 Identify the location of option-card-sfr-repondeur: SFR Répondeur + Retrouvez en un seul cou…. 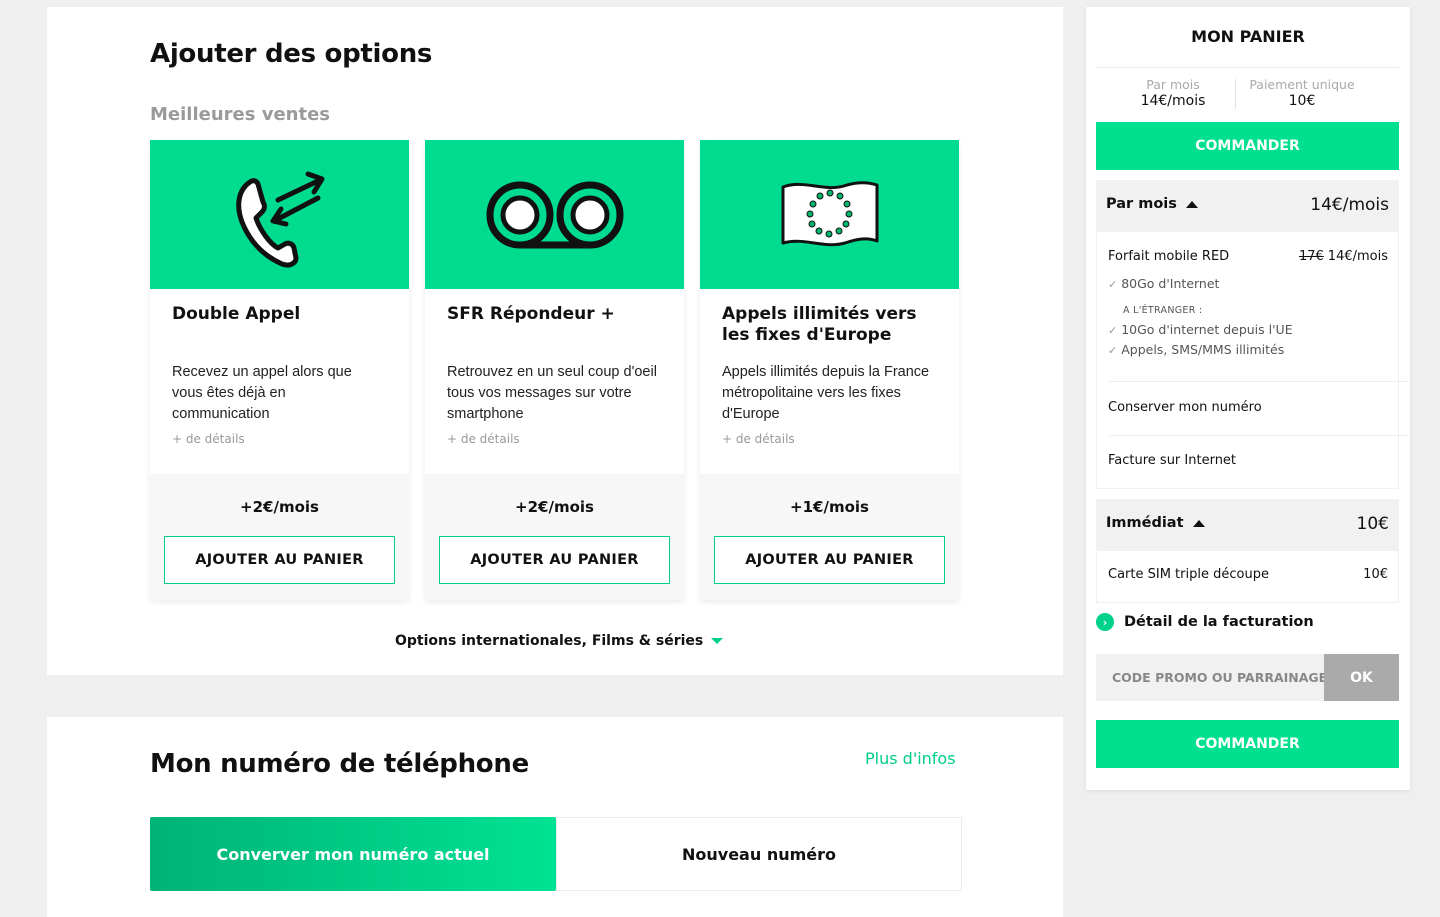
(554, 370).